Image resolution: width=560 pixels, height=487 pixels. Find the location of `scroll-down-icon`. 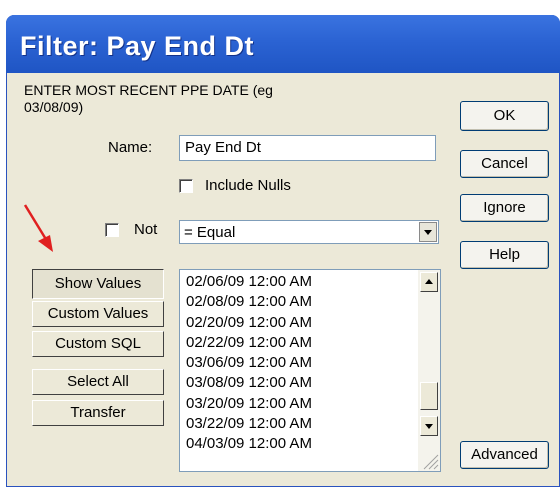

scroll-down-icon is located at coordinates (429, 426).